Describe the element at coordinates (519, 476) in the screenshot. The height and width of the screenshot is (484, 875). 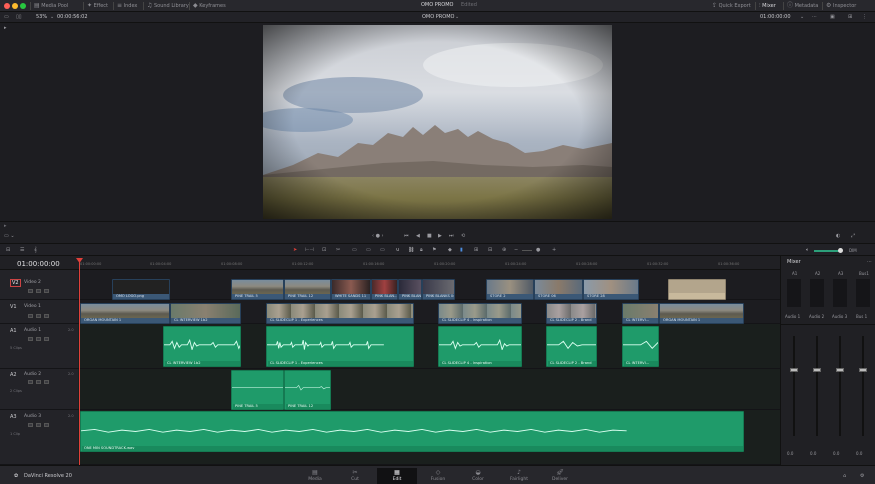
I see `page-fairlight-button: ♪ Fairlight` at that location.